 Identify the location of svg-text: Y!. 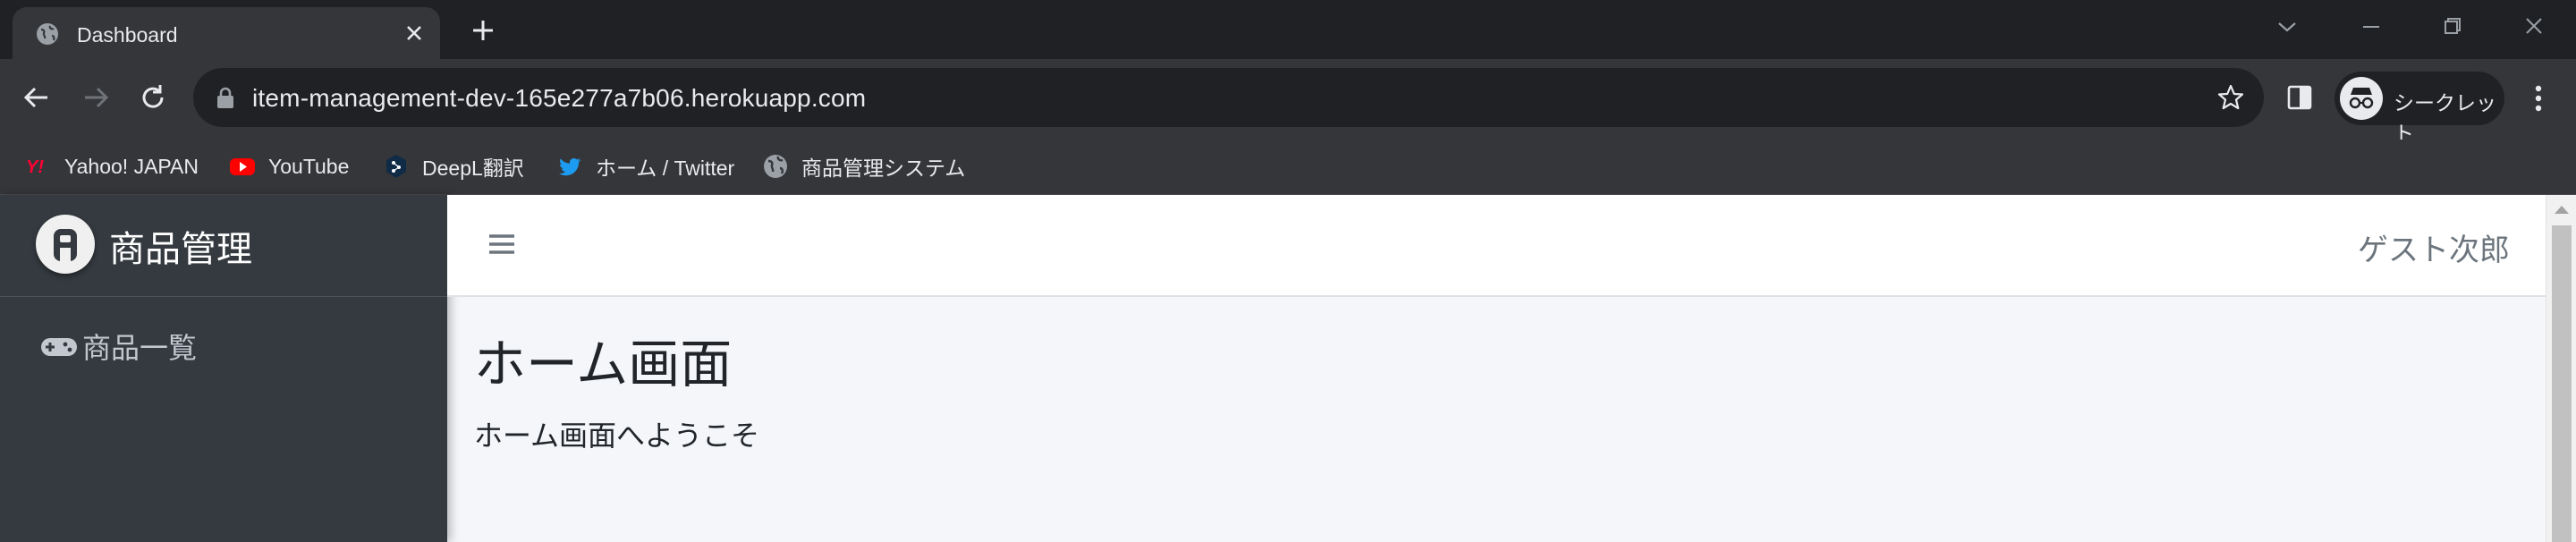
(35, 167).